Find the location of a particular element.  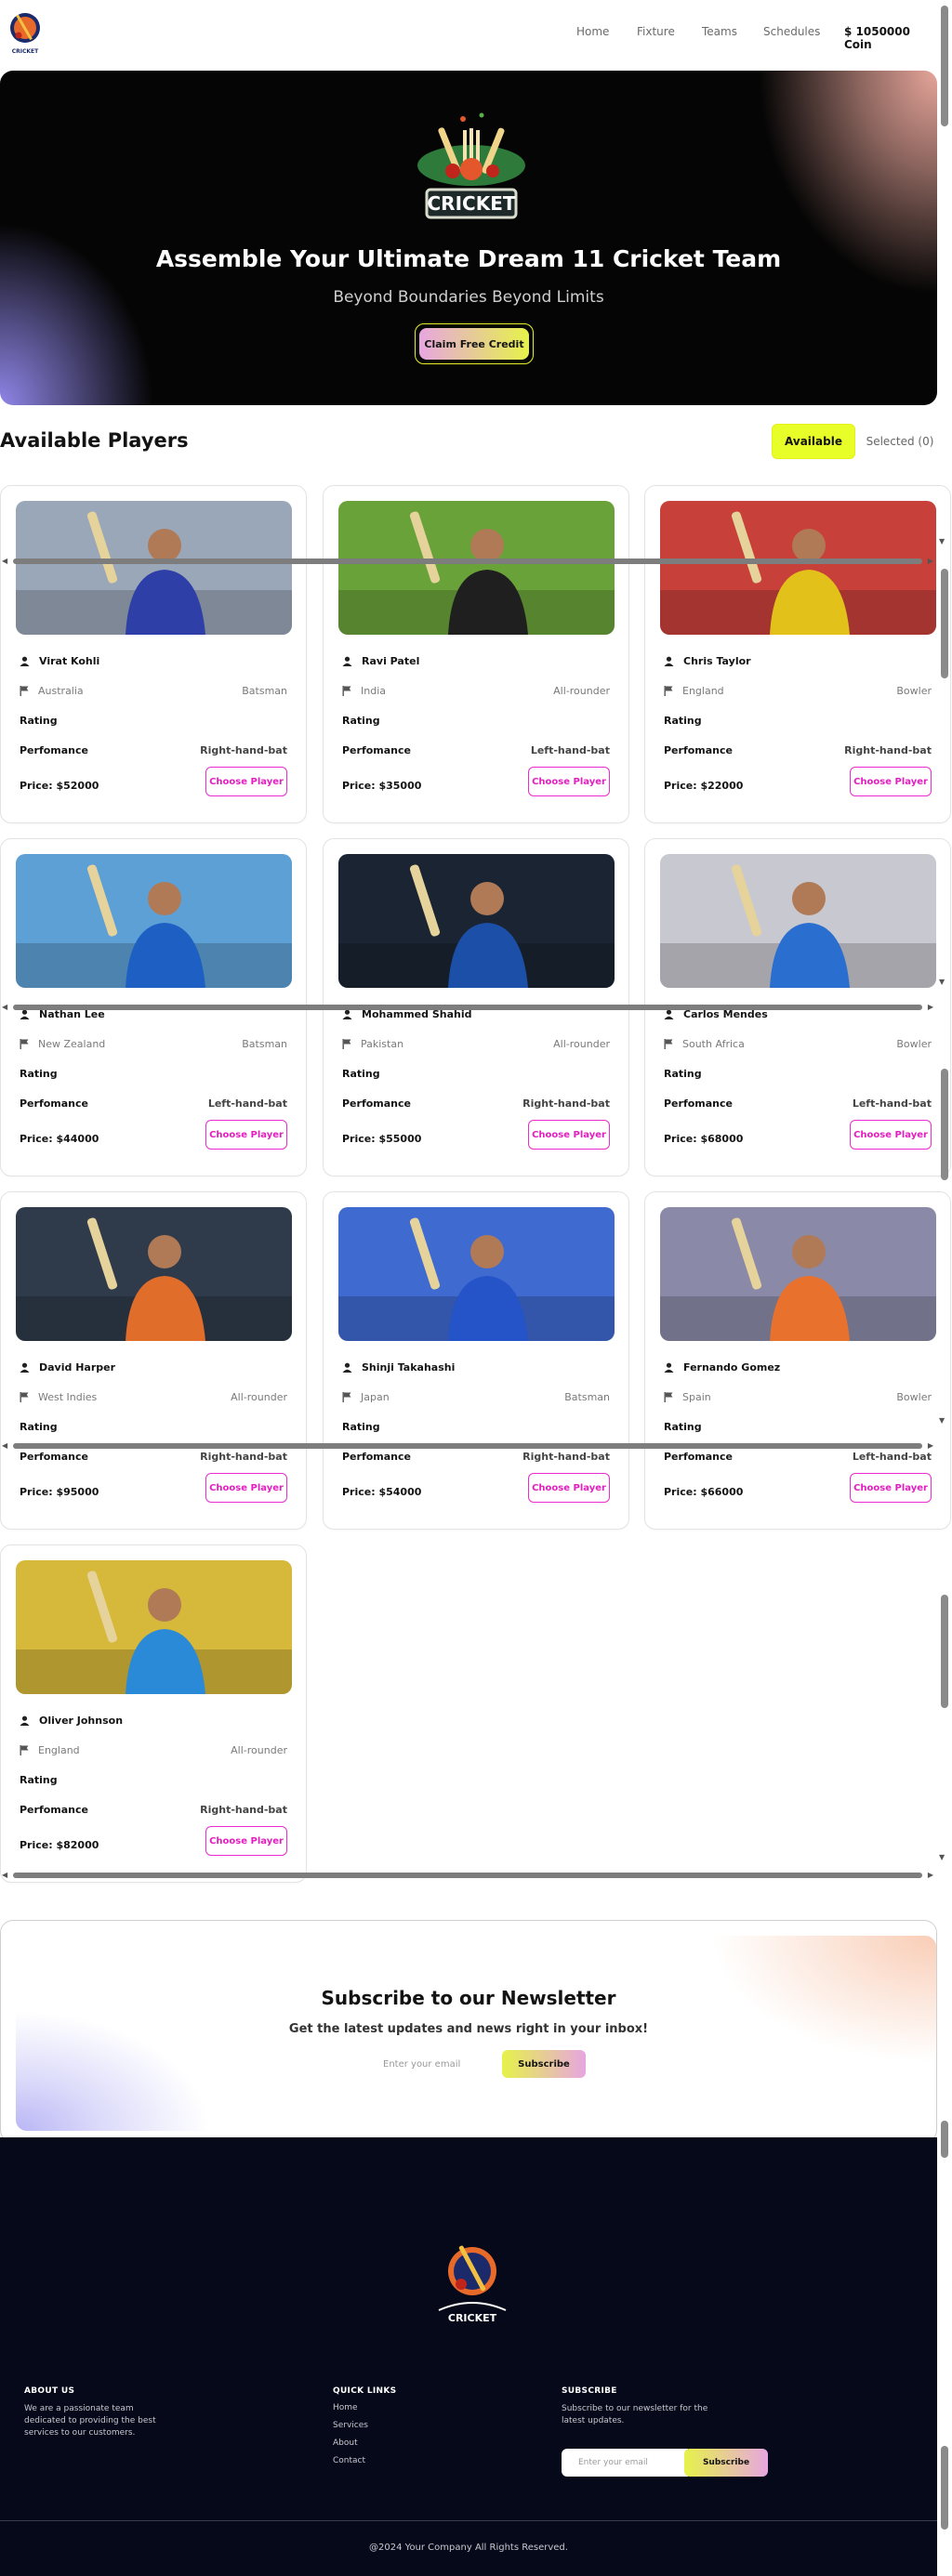

player-role: Batsman is located at coordinates (587, 1397).